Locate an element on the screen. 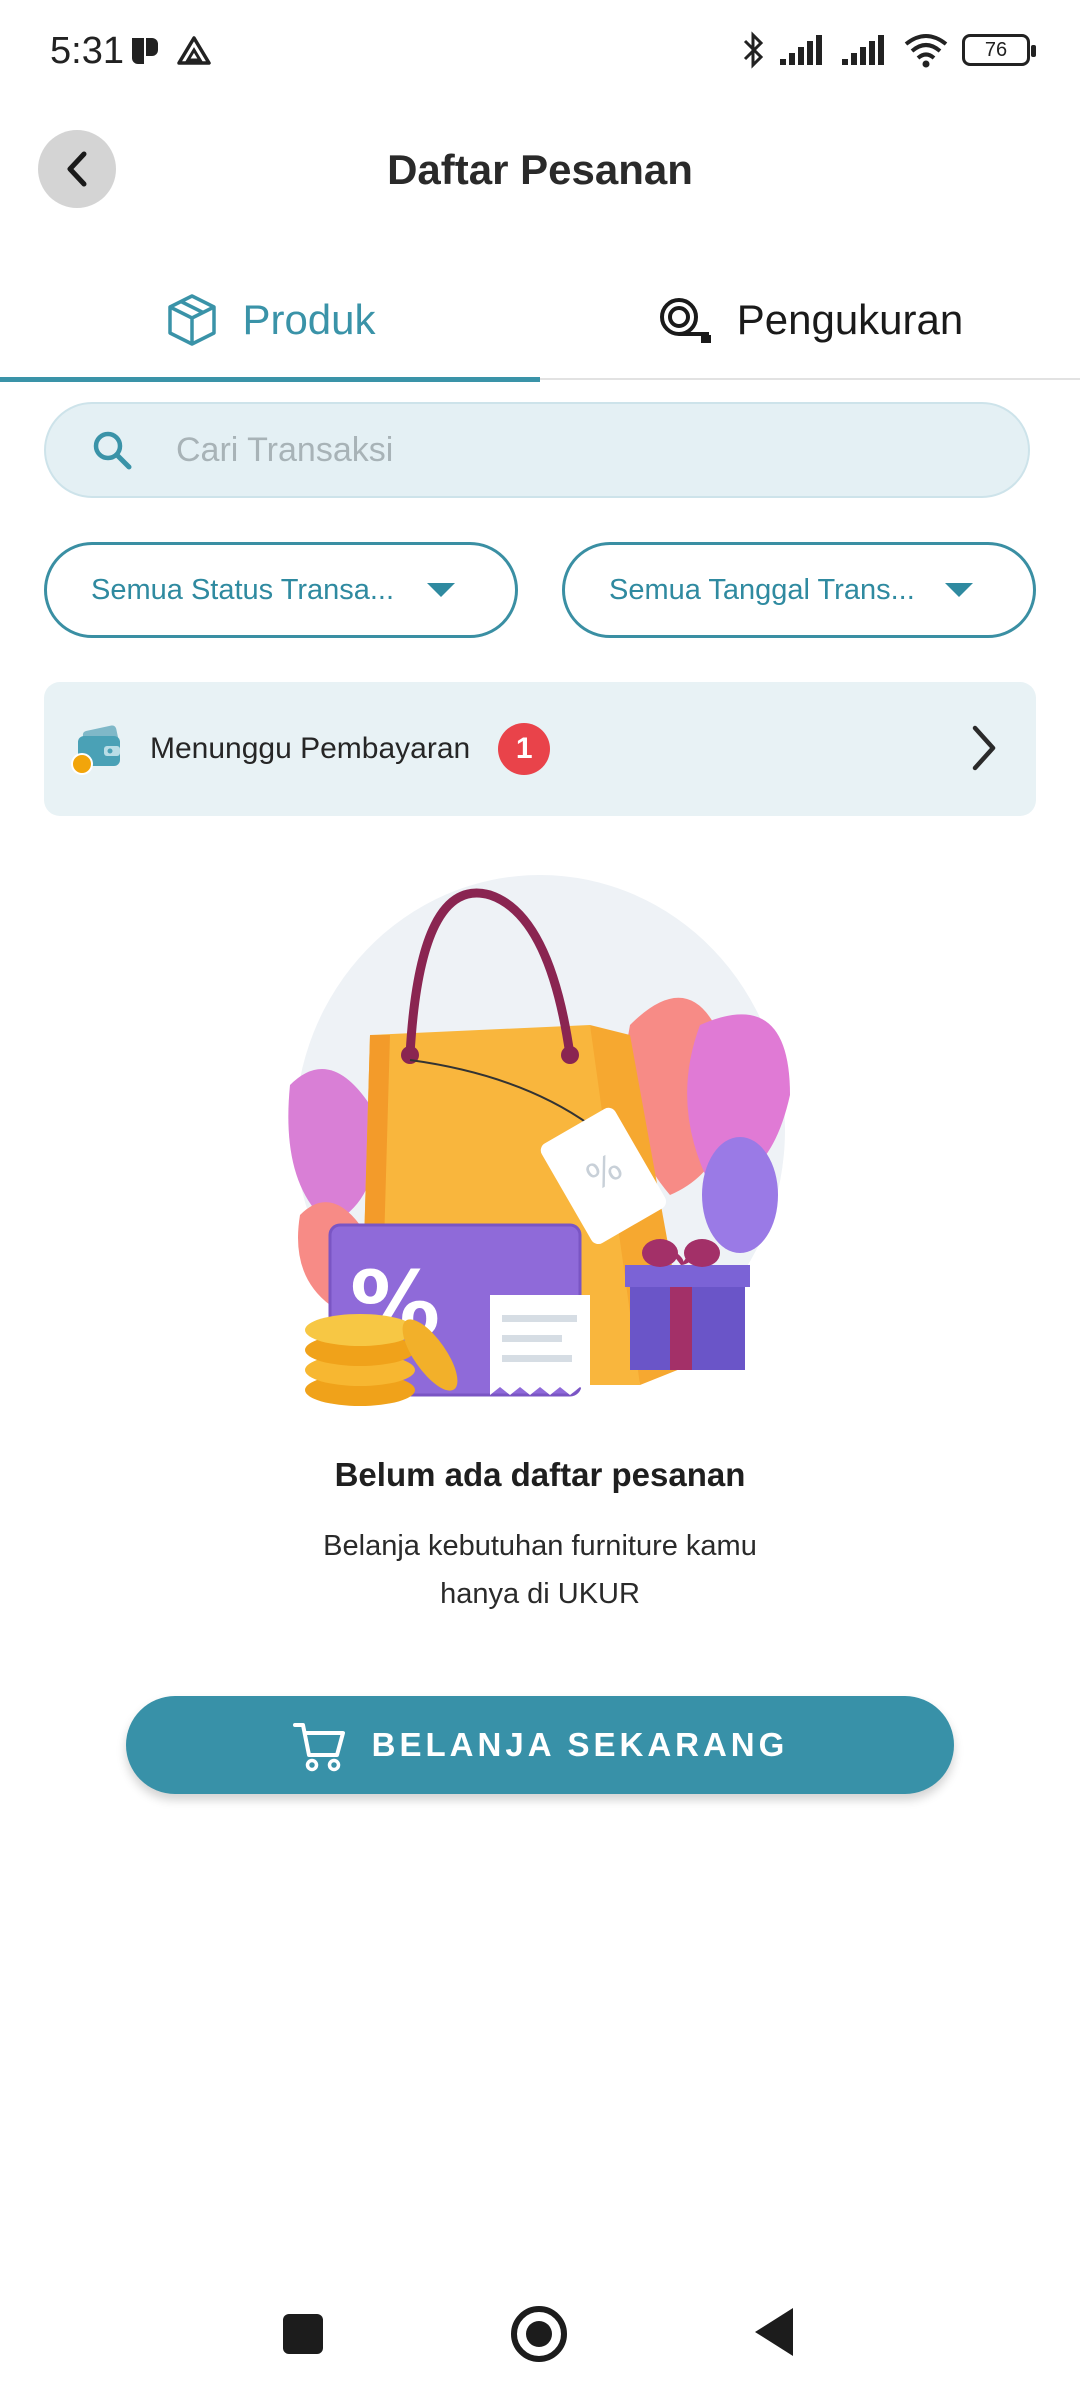  page-title: Daftar Pesanan is located at coordinates (540, 169).